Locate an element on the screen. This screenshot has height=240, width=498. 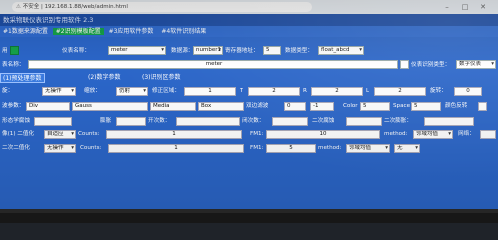
bilateral-v2: -1 is located at coordinates (322, 106).